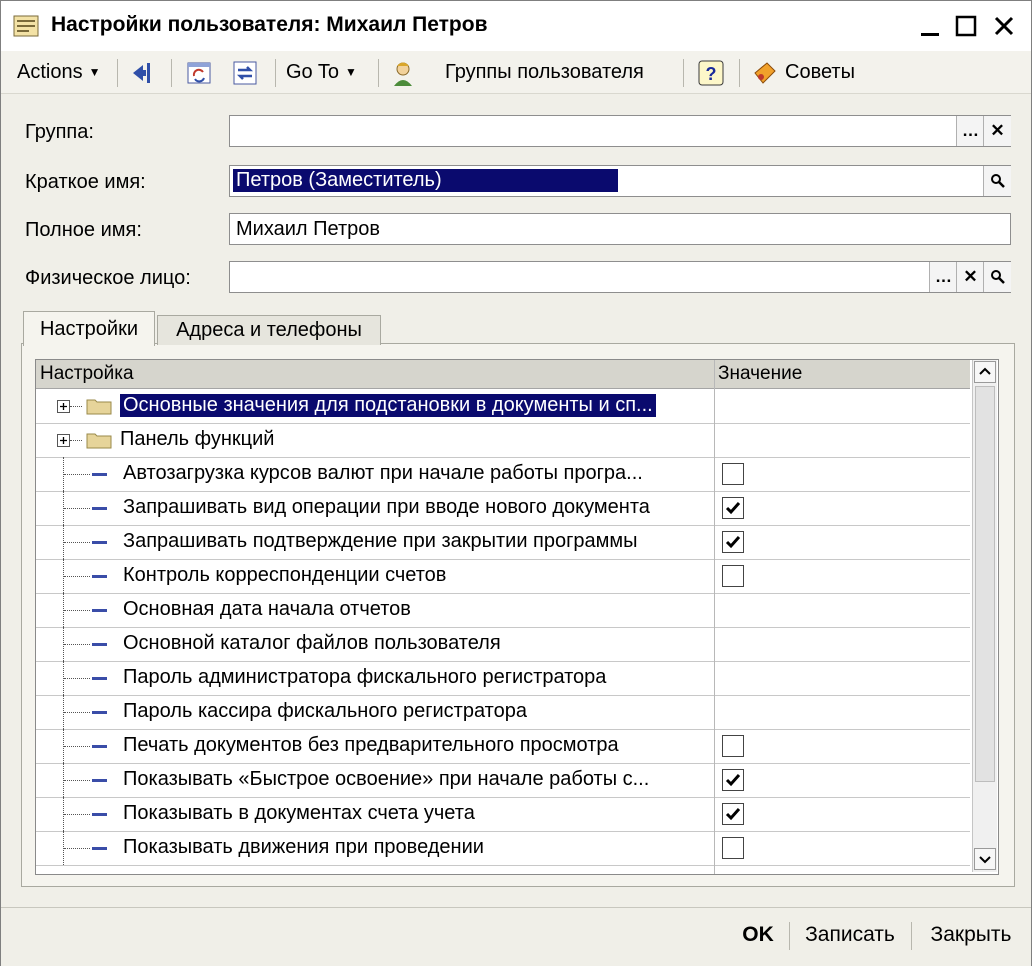 The width and height of the screenshot is (1032, 966). What do you see at coordinates (308, 229) in the screenshot?
I see `full-name-value: Михаил Петров` at bounding box center [308, 229].